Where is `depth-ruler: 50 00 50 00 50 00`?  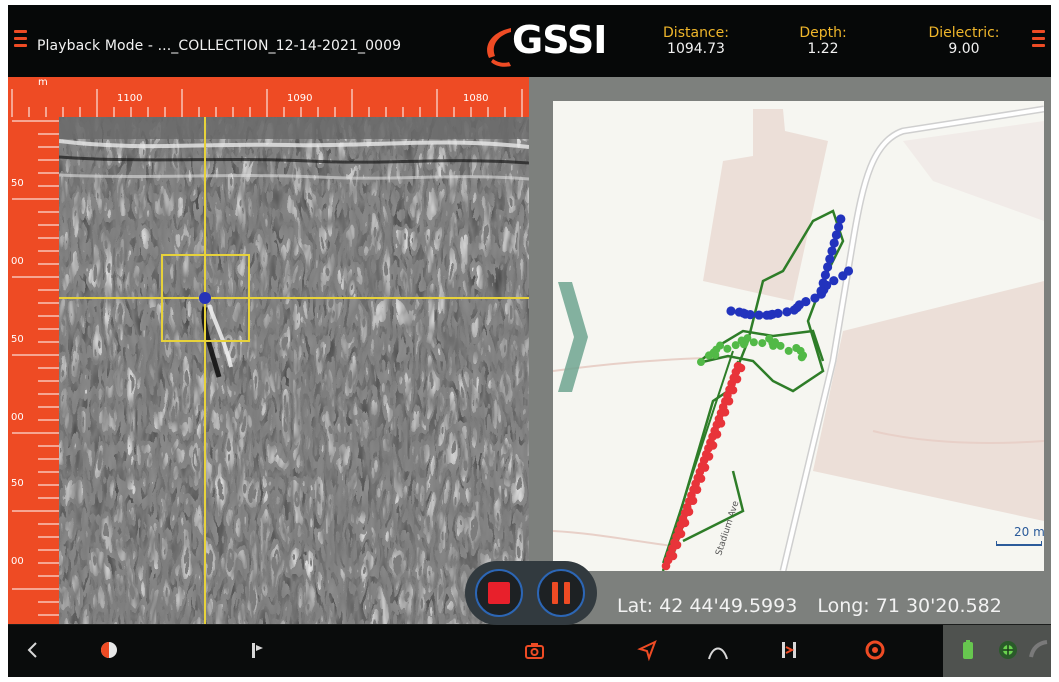 depth-ruler: 50 00 50 00 50 00 is located at coordinates (33, 370).